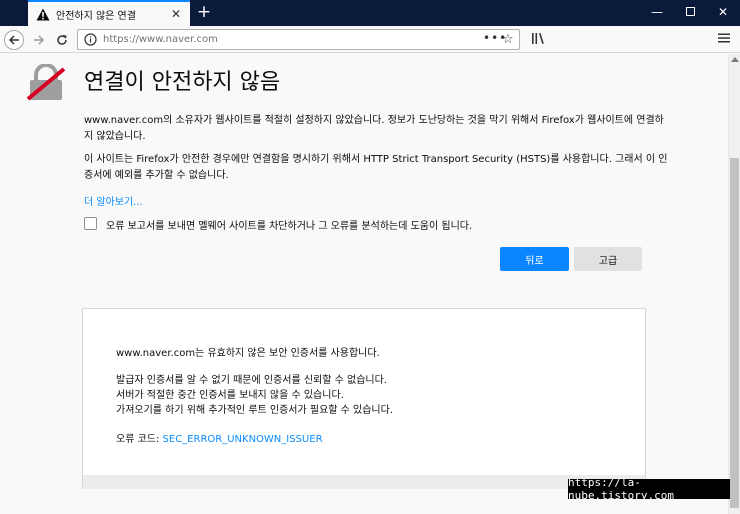  I want to click on tab-insecure-connection: 안전하지 않은 연결 ✕, so click(109, 13).